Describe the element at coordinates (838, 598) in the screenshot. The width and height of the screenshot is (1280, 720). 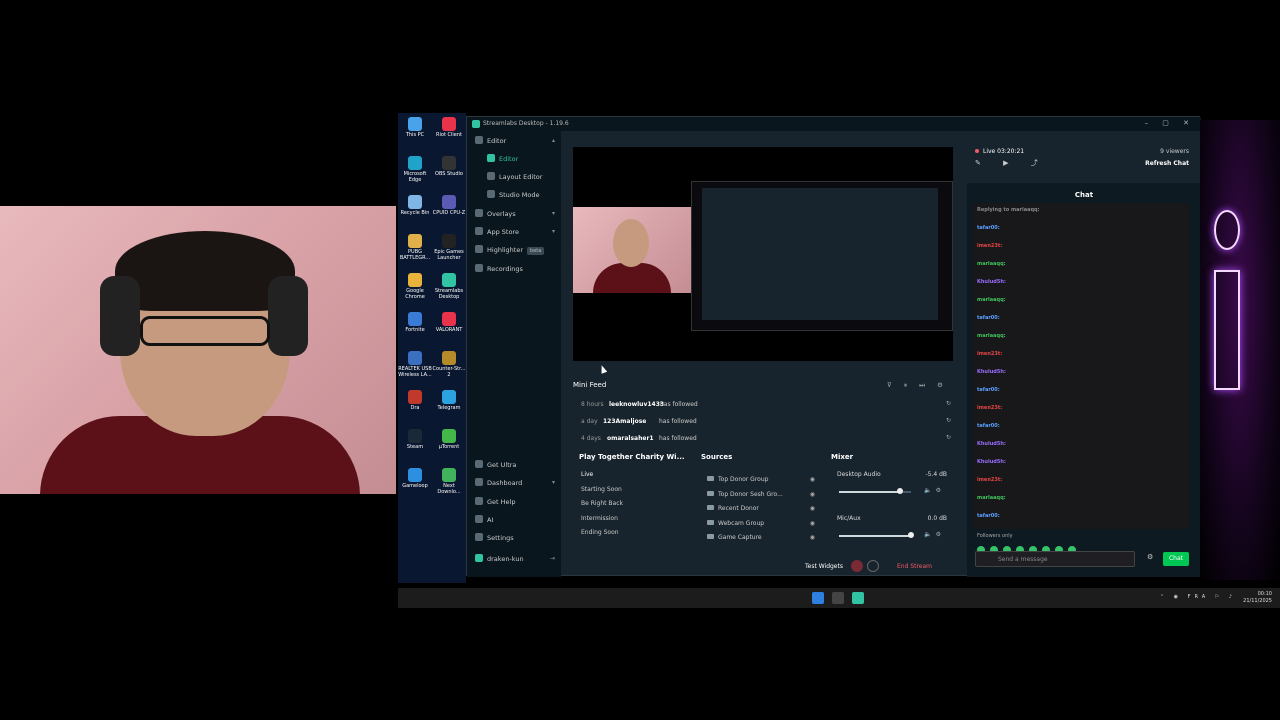
I see `file-explorer-icon` at that location.